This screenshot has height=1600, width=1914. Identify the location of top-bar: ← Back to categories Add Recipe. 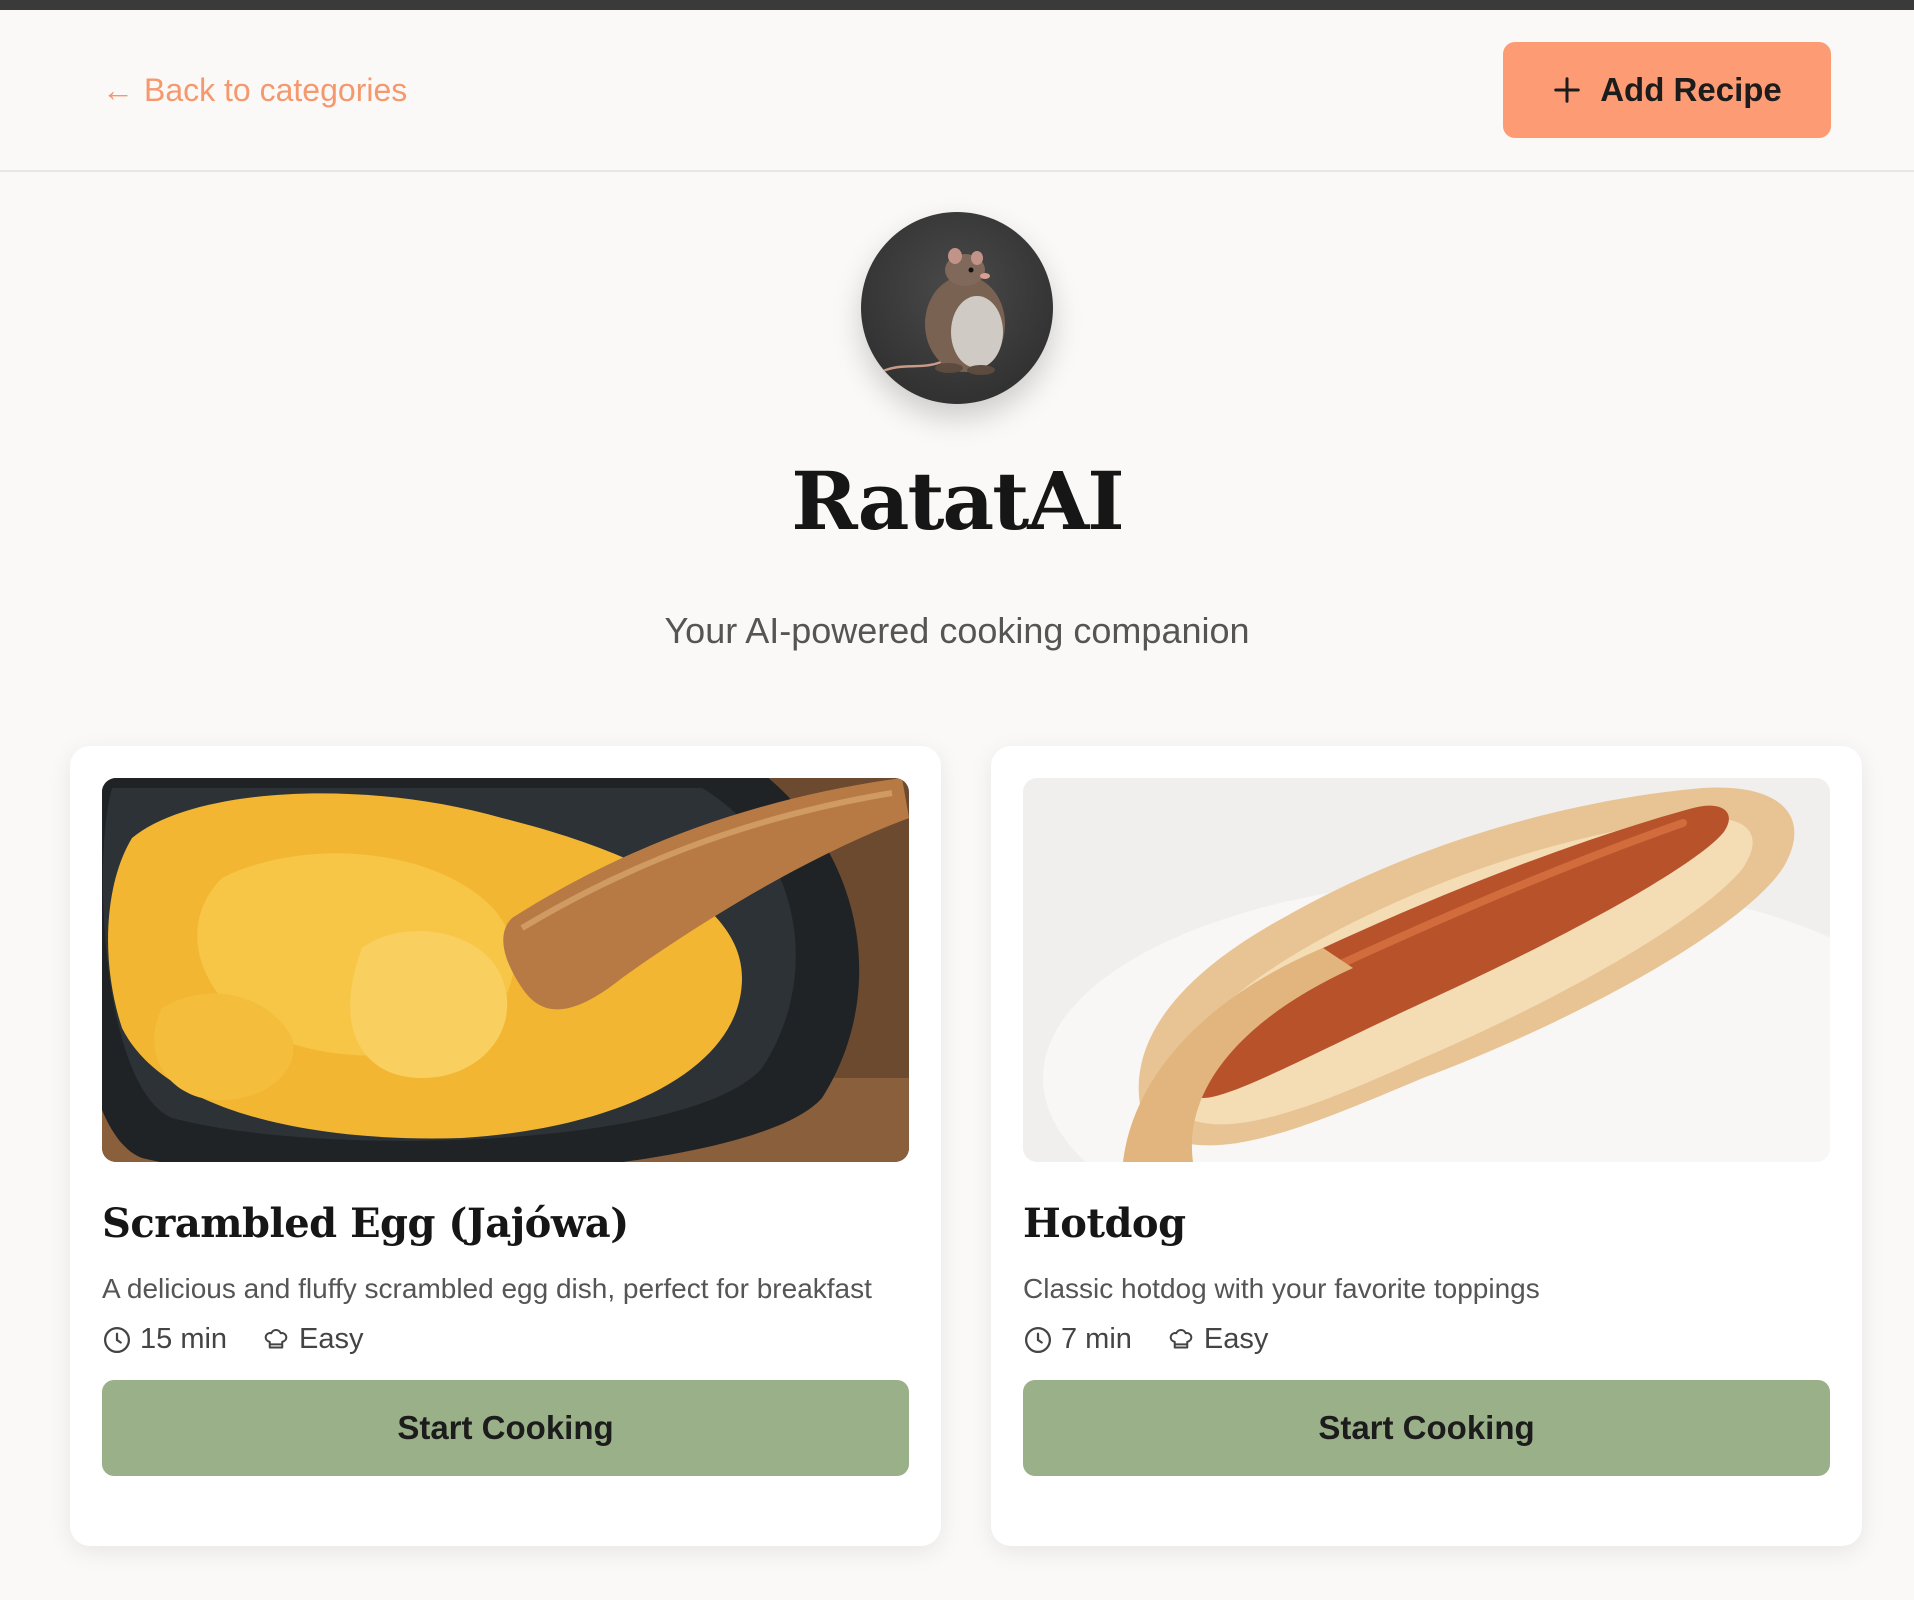
(957, 91).